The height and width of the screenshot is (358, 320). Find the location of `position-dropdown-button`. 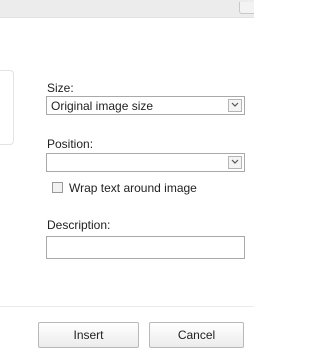

position-dropdown-button is located at coordinates (235, 162).